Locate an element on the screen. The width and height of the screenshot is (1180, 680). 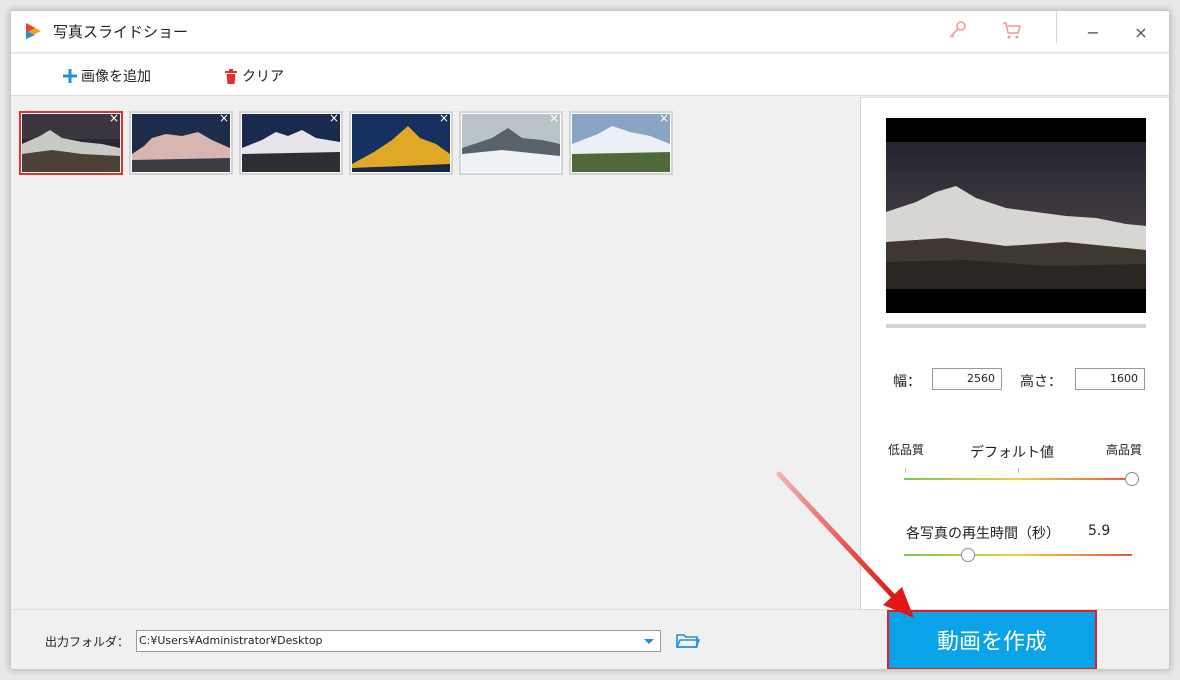
close-button: × is located at coordinates (1141, 33).